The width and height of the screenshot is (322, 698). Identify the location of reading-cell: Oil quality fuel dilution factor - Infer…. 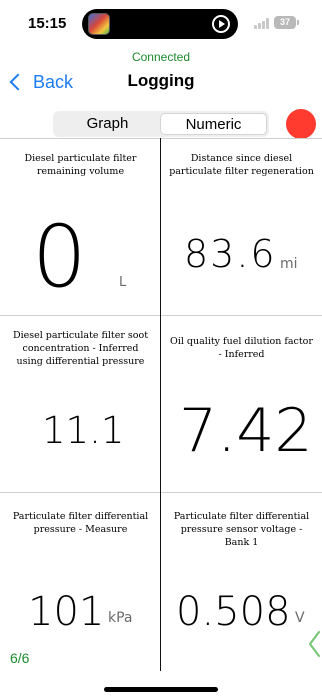
(241, 403).